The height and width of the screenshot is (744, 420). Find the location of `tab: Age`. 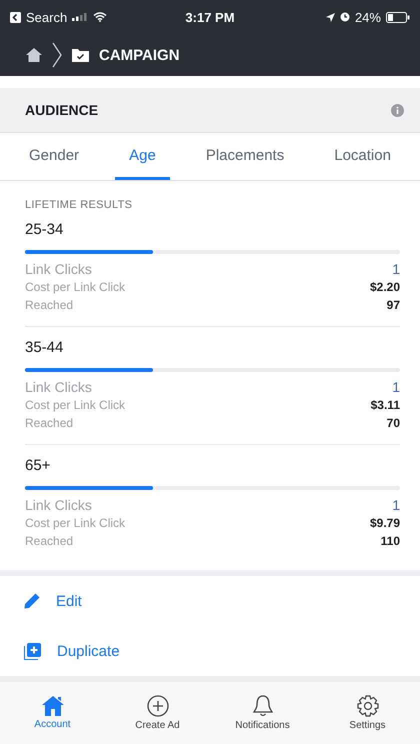

tab: Age is located at coordinates (142, 156).